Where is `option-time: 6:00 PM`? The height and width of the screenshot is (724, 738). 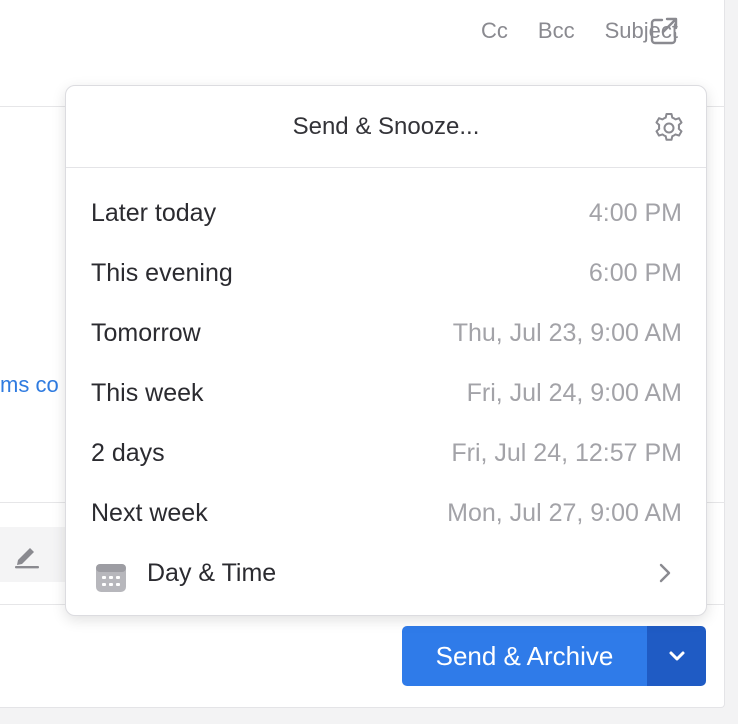
option-time: 6:00 PM is located at coordinates (635, 272).